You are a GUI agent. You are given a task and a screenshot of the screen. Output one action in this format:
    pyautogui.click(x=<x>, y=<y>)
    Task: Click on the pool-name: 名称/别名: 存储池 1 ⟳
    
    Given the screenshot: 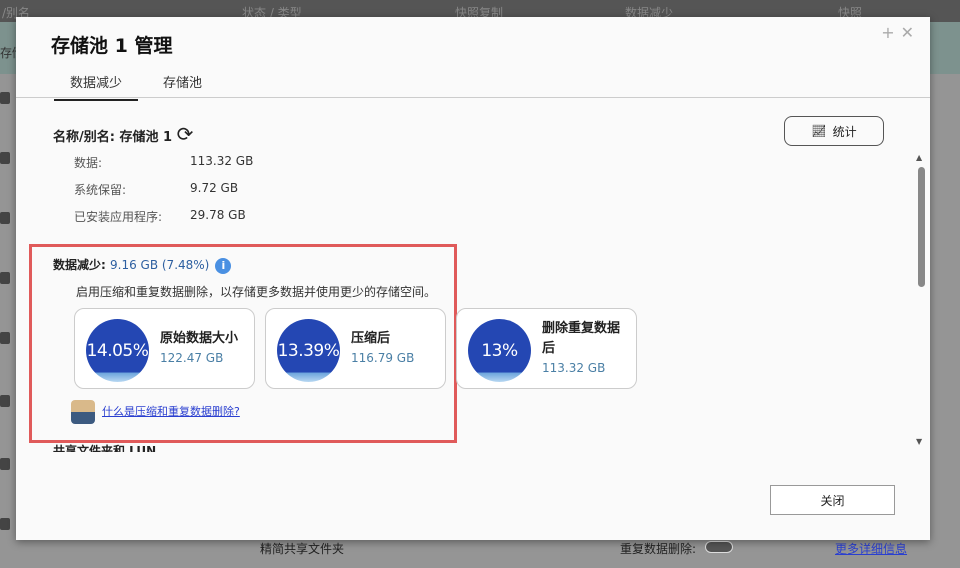 What is the action you would take?
    pyautogui.click(x=123, y=134)
    